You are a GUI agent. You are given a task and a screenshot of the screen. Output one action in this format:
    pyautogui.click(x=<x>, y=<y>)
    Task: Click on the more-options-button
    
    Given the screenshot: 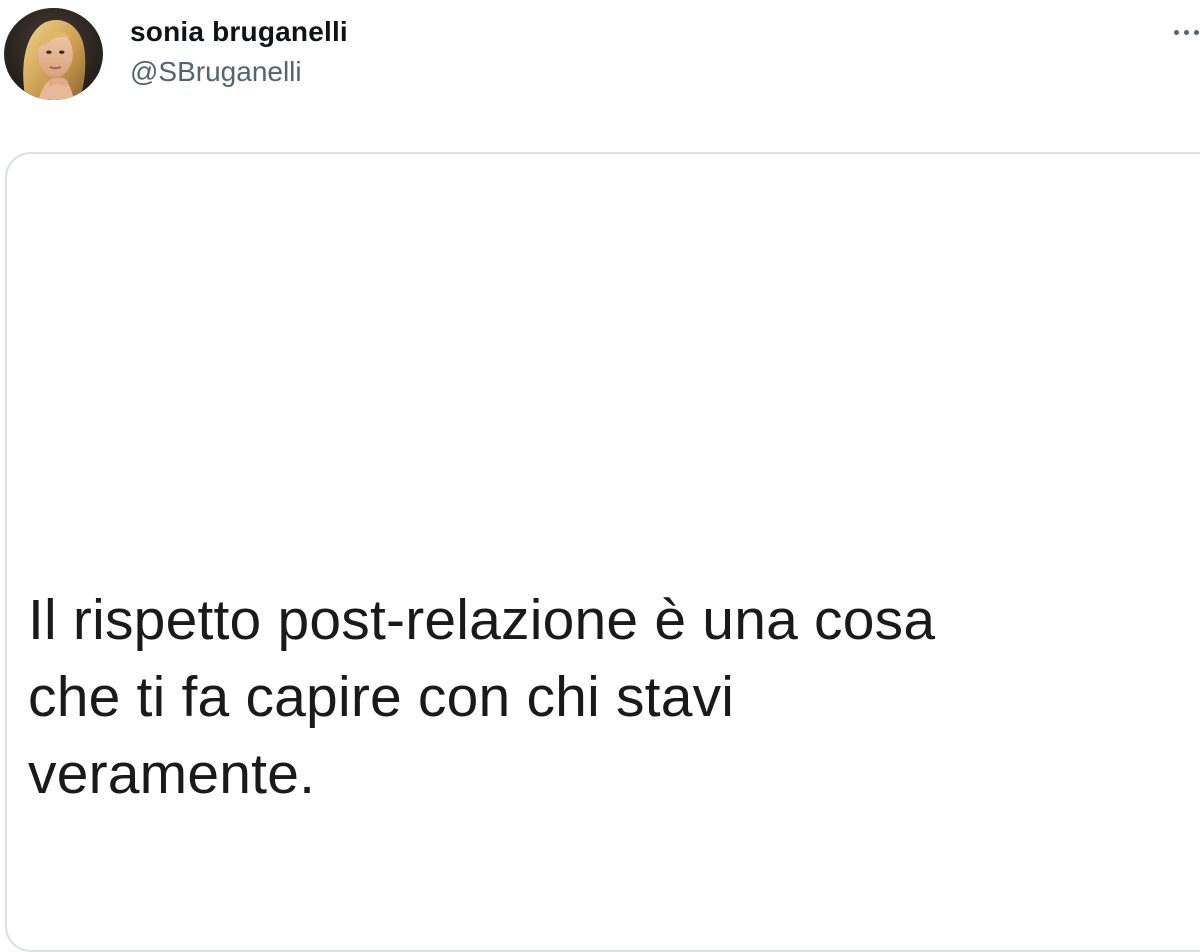 What is the action you would take?
    pyautogui.click(x=1184, y=31)
    